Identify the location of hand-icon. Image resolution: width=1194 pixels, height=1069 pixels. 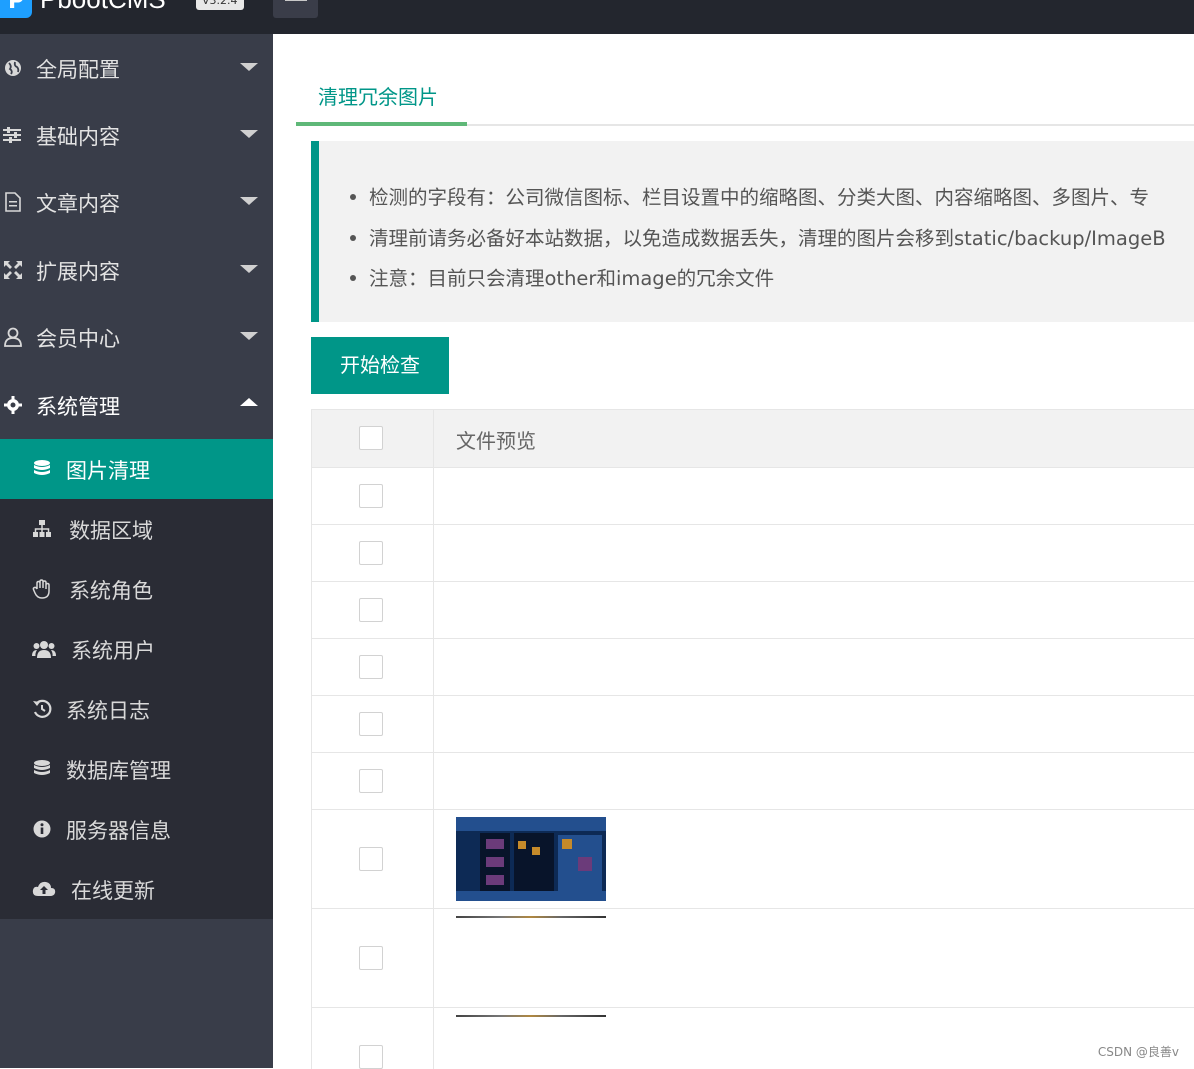
(41, 589).